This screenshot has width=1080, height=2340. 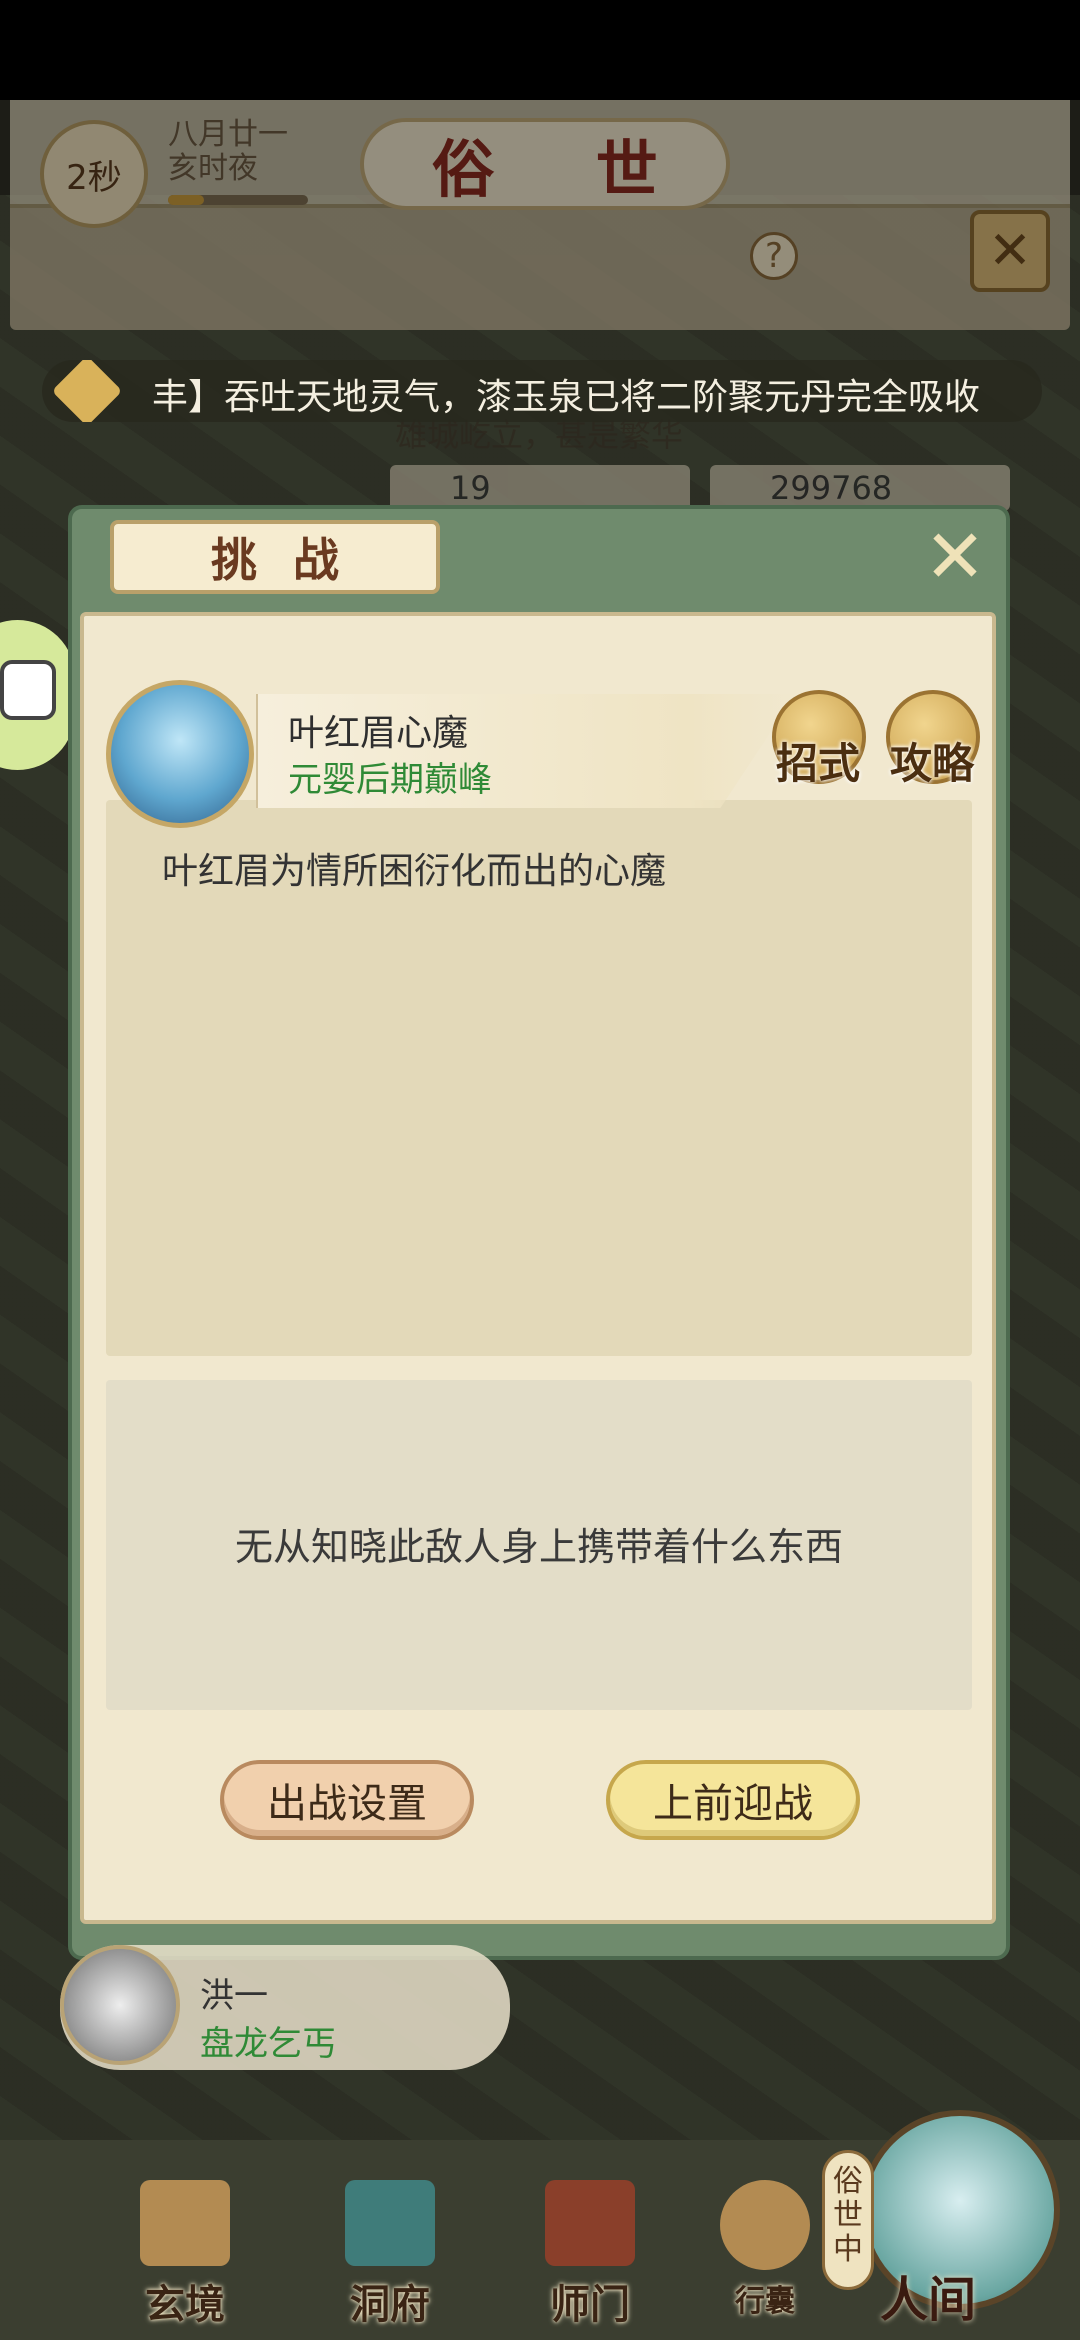 I want to click on nav-item-shimen: 师门, so click(x=590, y=2255).